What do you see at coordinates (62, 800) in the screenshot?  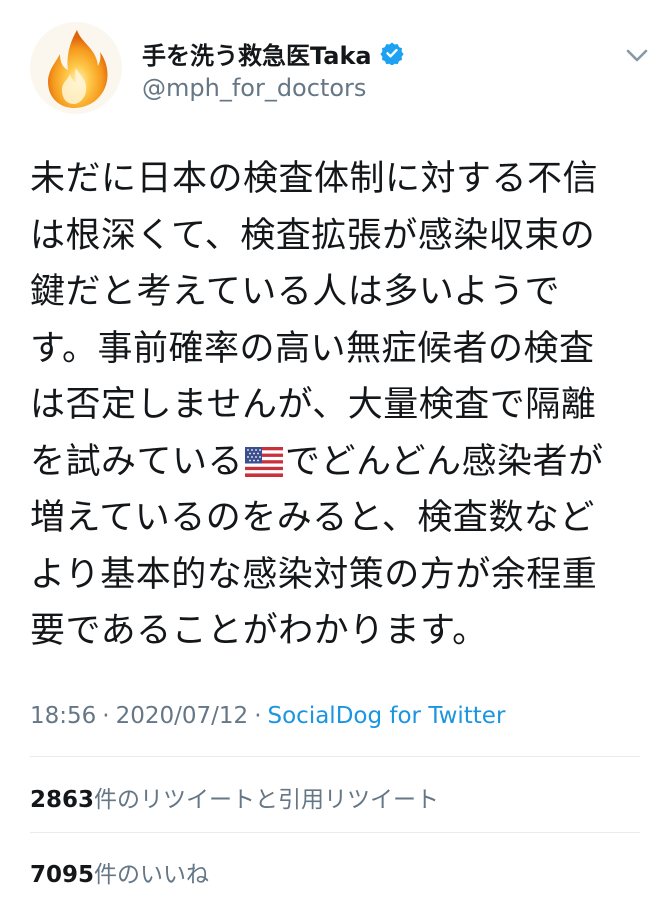 I see `retweet-count: 2863` at bounding box center [62, 800].